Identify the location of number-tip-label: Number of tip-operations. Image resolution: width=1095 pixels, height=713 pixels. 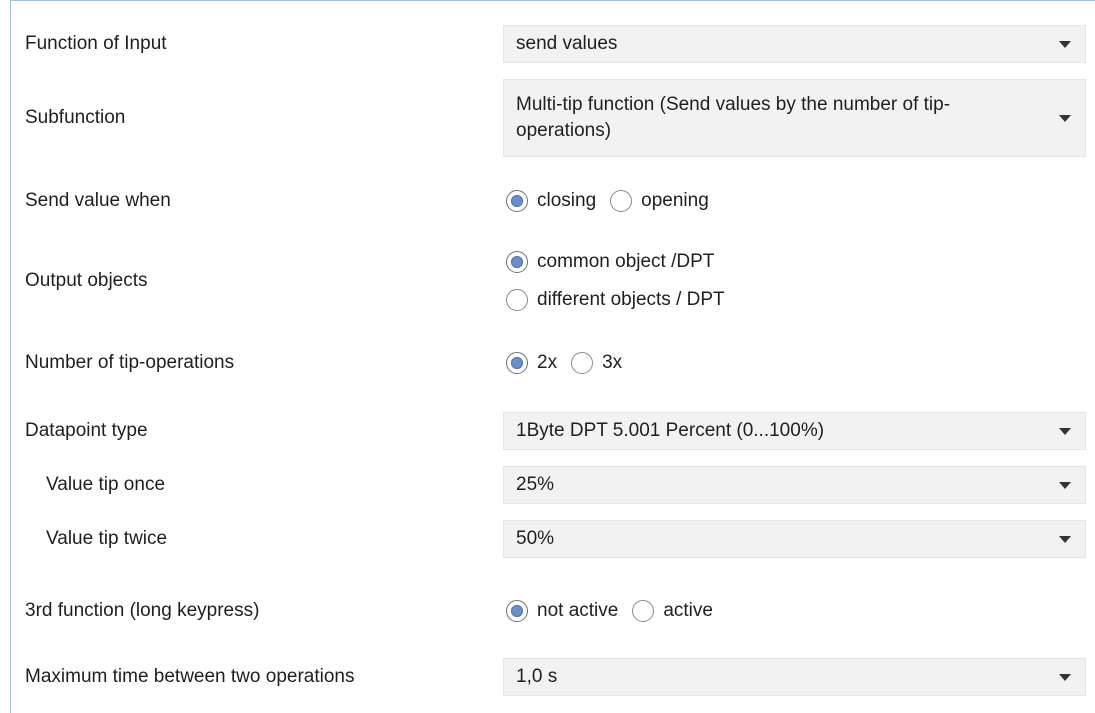
(130, 362).